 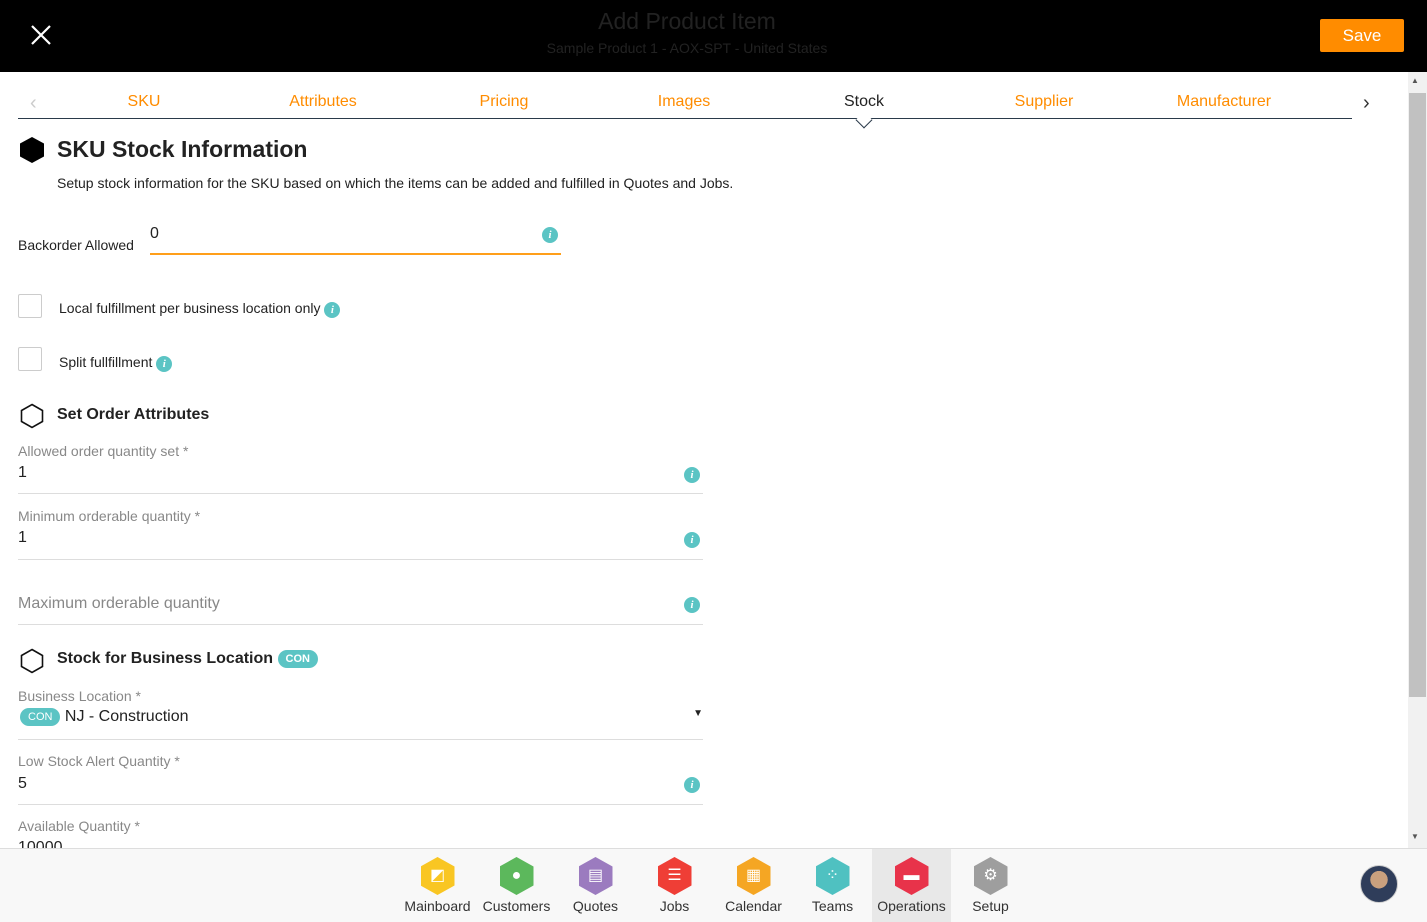 What do you see at coordinates (40, 843) in the screenshot?
I see `available-qty-input: 10000` at bounding box center [40, 843].